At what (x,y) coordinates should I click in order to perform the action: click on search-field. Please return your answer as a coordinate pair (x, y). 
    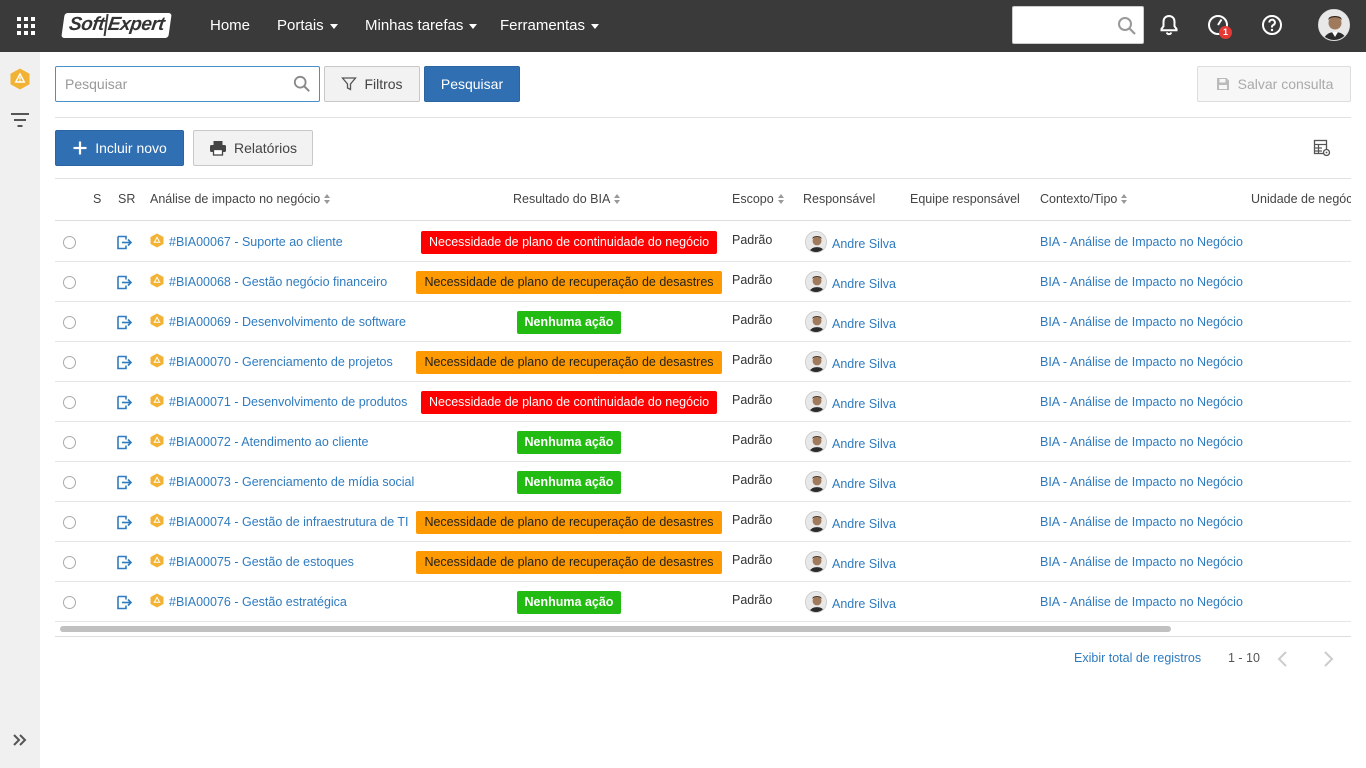
    Looking at the image, I should click on (187, 84).